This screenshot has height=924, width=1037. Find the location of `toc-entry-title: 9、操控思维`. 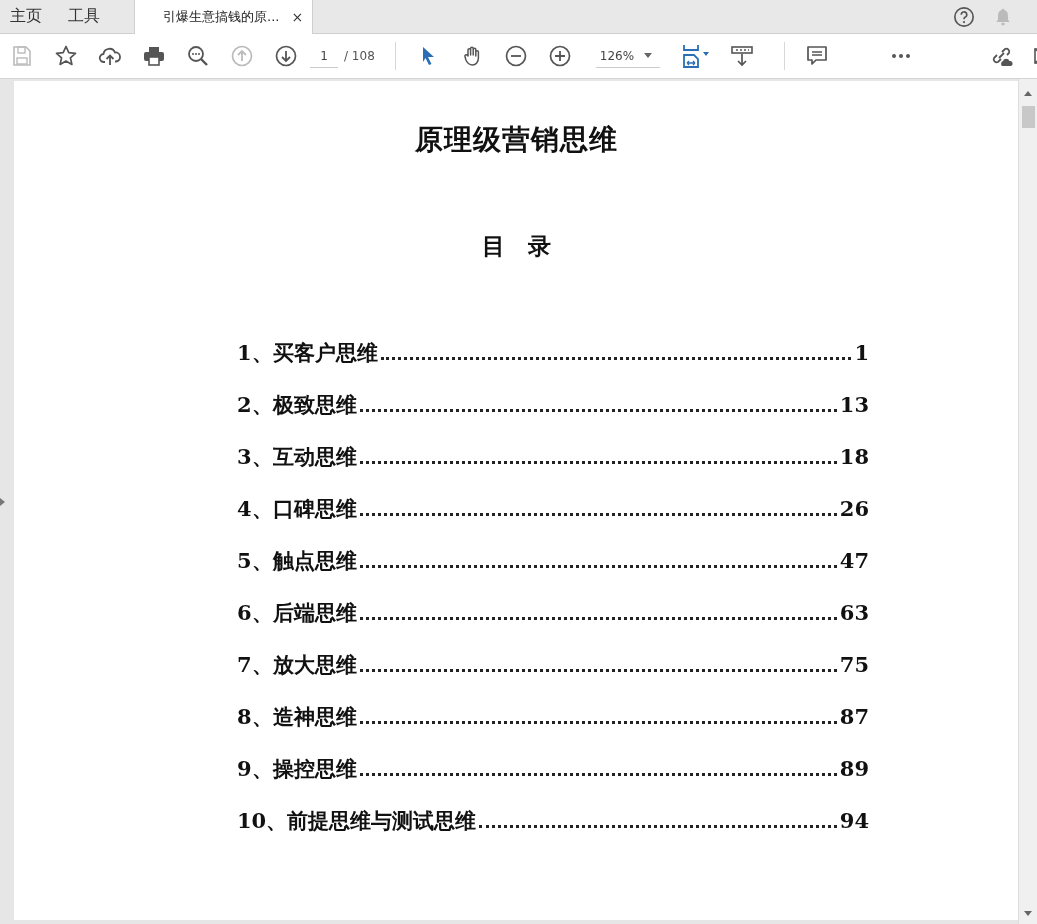

toc-entry-title: 9、操控思维 is located at coordinates (297, 769).